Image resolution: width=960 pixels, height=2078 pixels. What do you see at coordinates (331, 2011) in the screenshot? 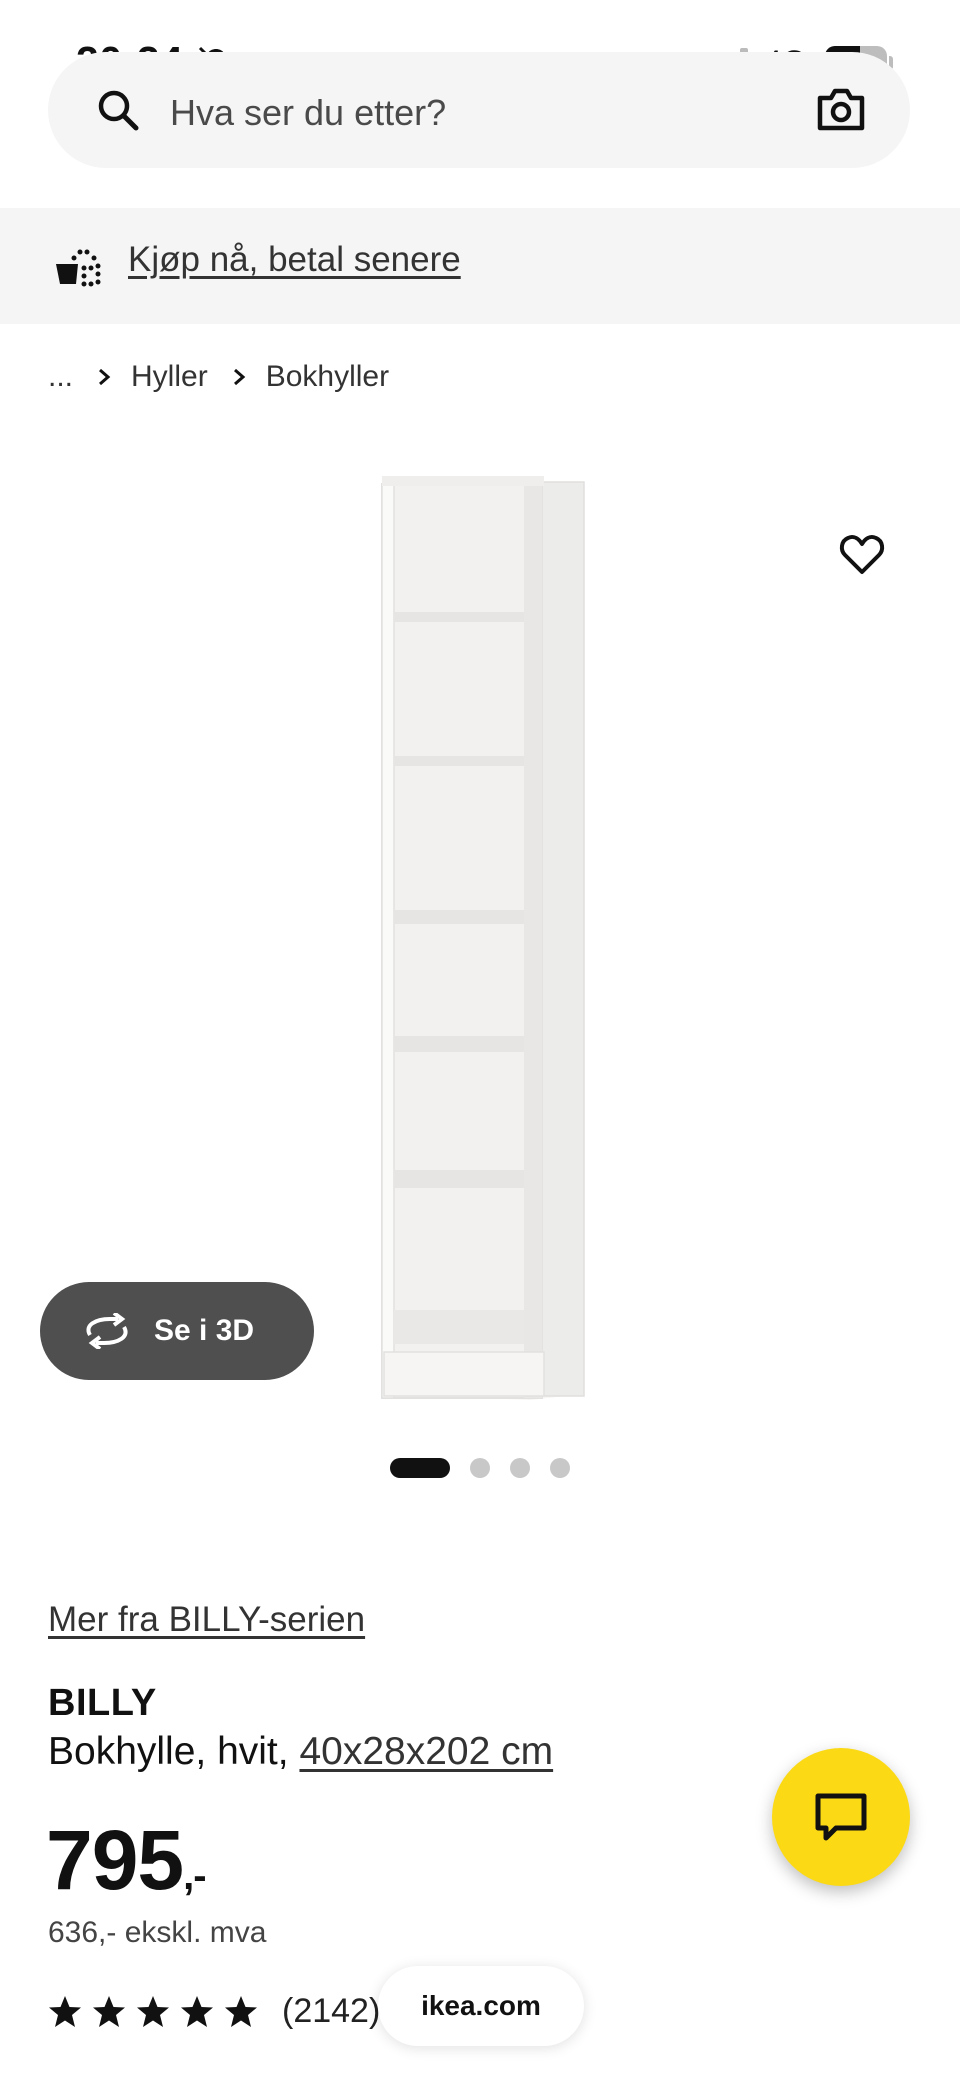
I see `review-count: (2142)` at bounding box center [331, 2011].